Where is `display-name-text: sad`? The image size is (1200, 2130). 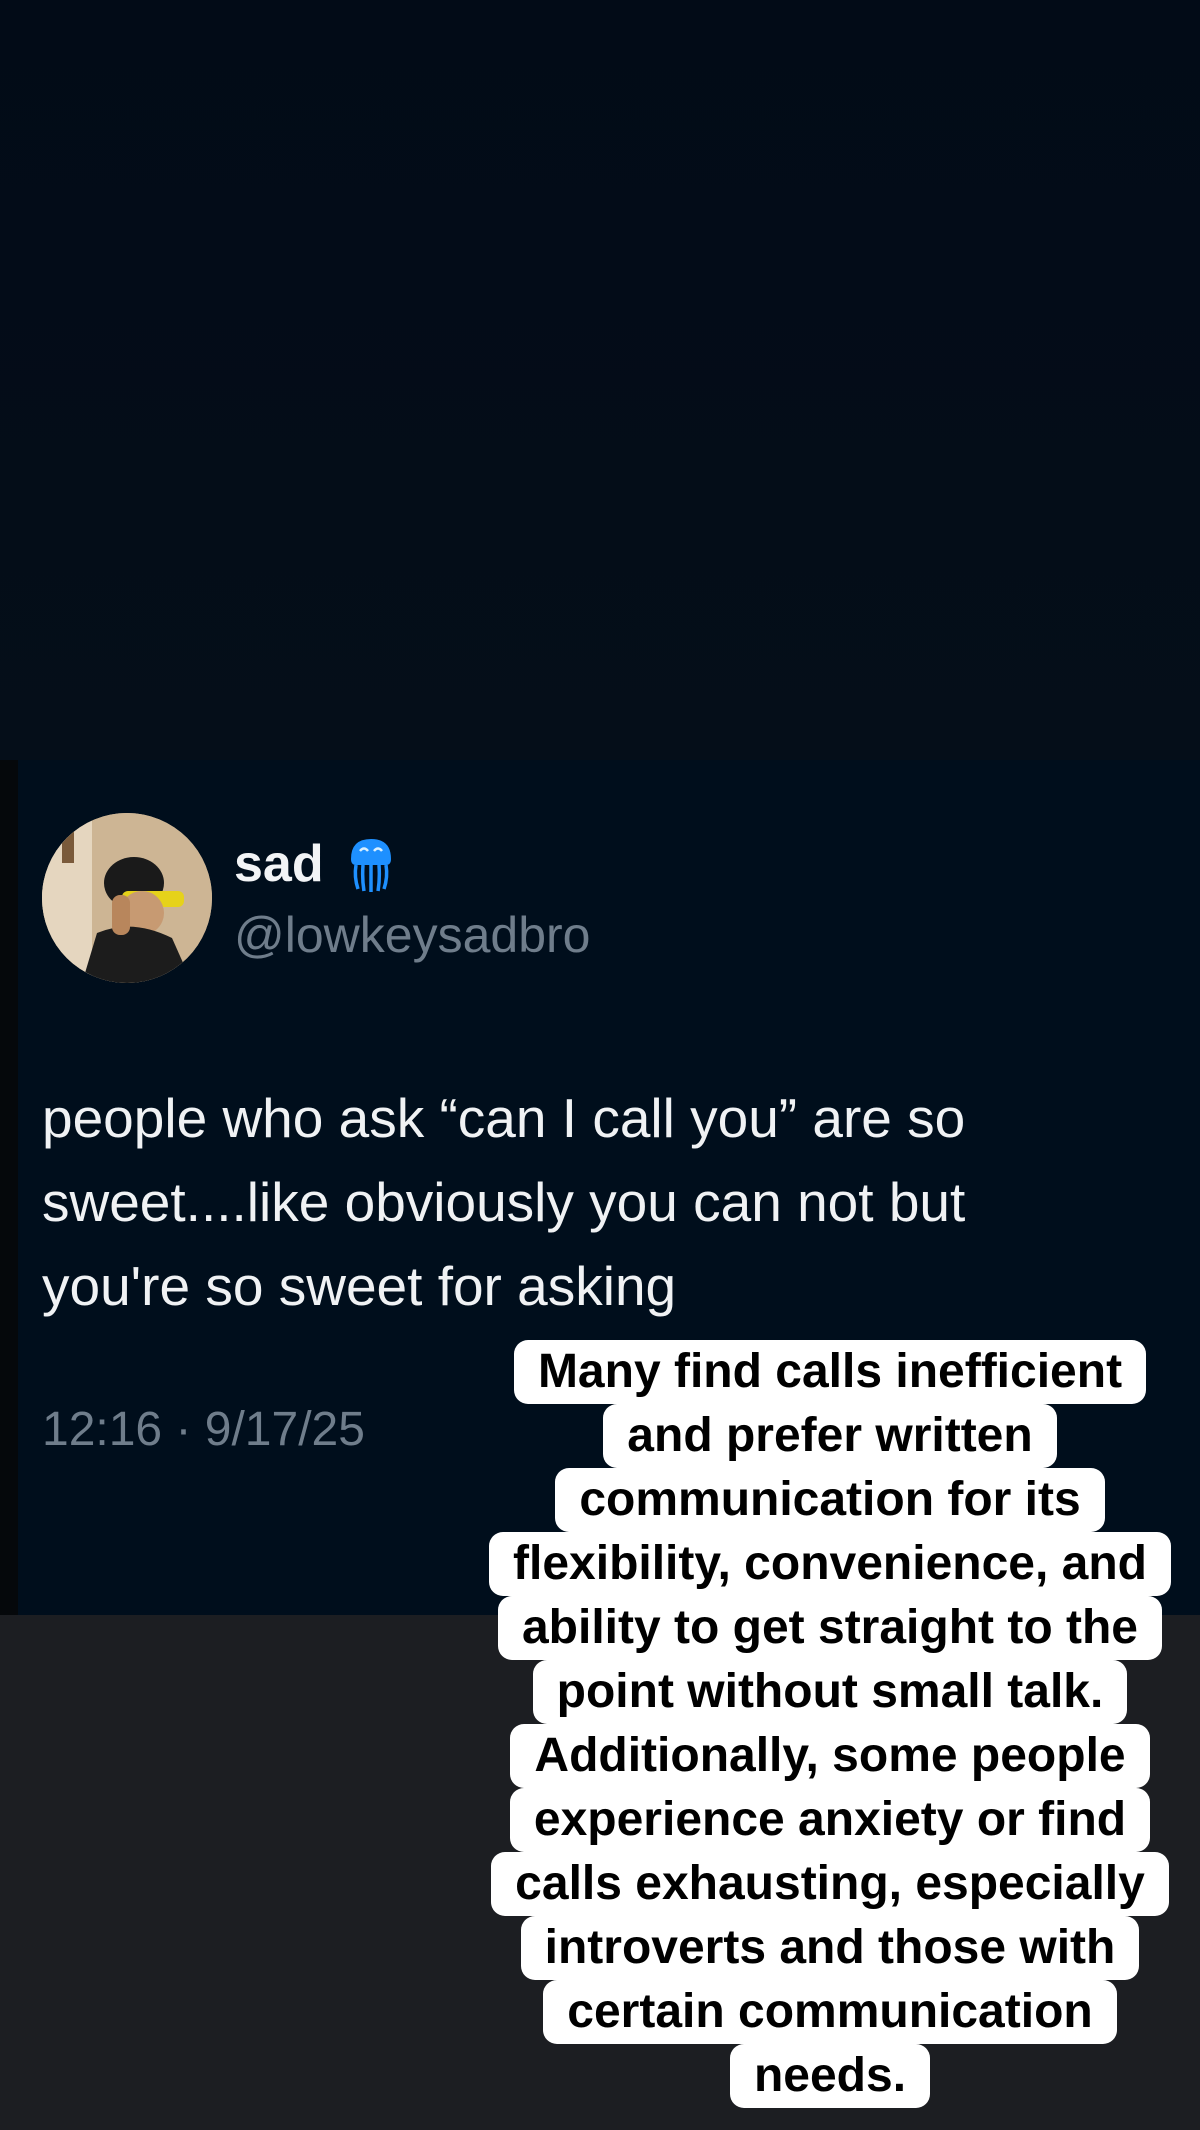
display-name-text: sad is located at coordinates (279, 864).